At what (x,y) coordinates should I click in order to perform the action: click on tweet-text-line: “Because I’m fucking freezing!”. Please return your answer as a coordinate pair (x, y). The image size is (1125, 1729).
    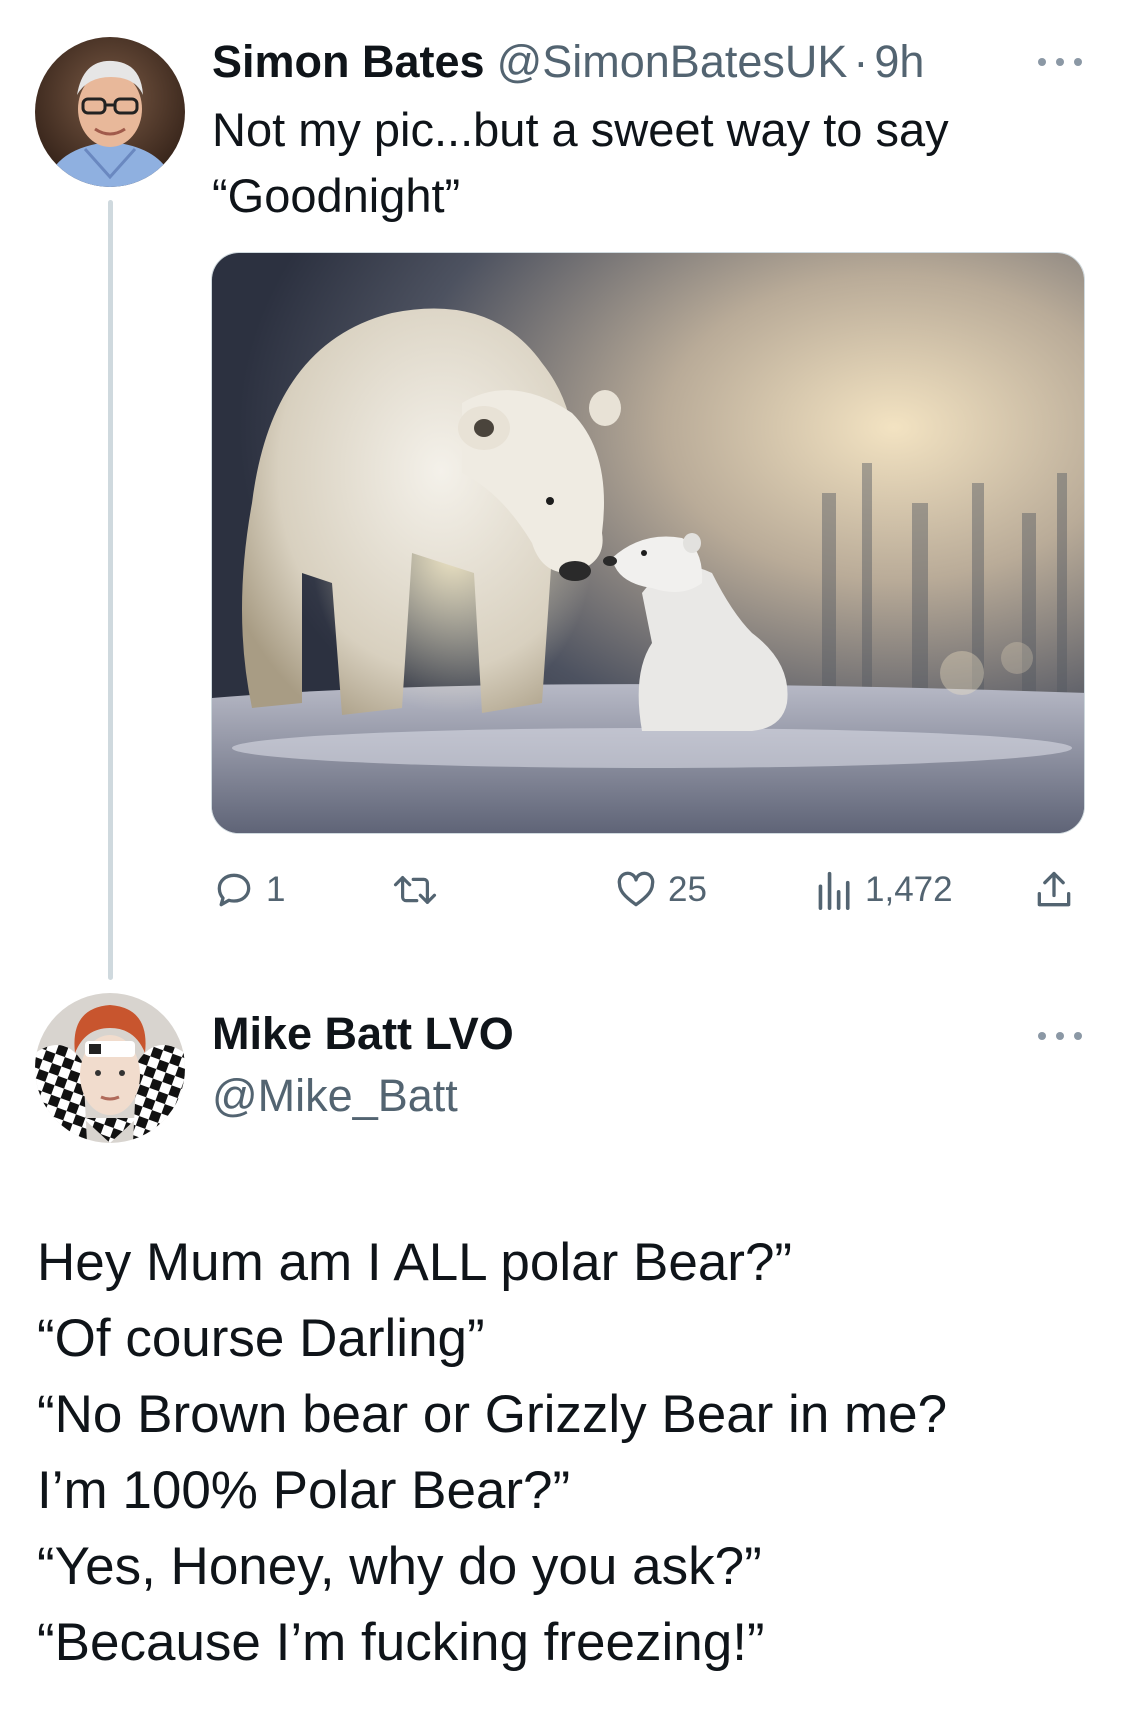
    Looking at the image, I should click on (401, 1642).